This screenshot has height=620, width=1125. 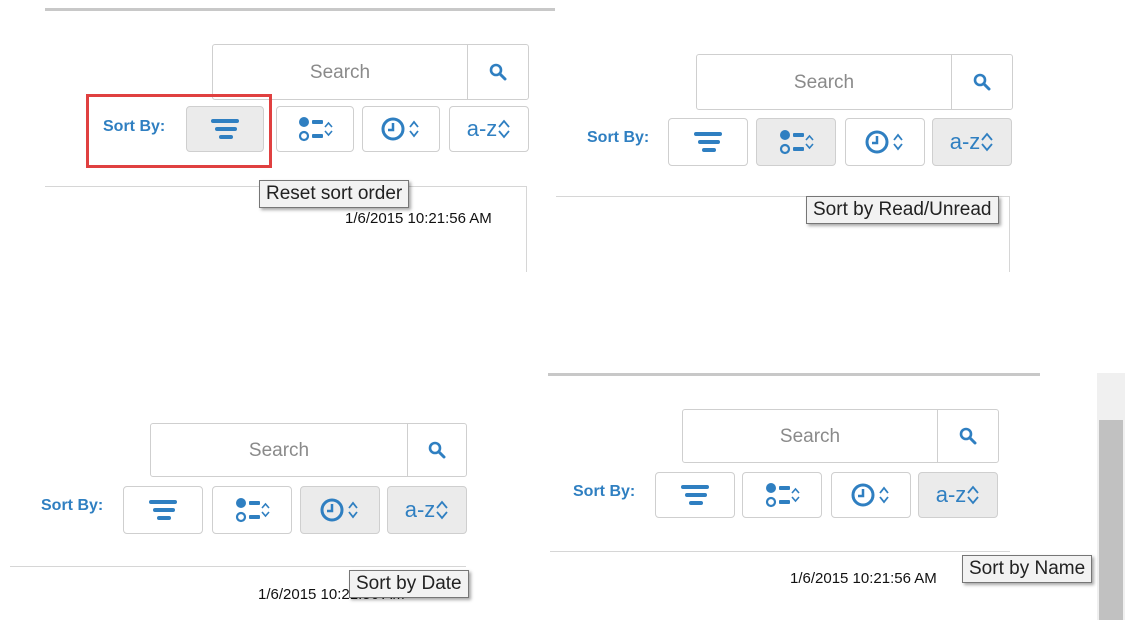 I want to click on highlight-box, so click(x=179, y=131).